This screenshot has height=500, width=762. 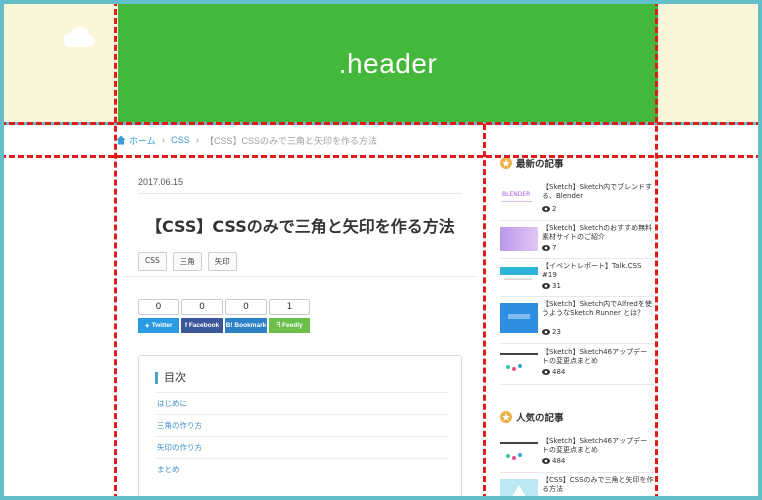 What do you see at coordinates (172, 403) in the screenshot?
I see `toc-item: はじめに` at bounding box center [172, 403].